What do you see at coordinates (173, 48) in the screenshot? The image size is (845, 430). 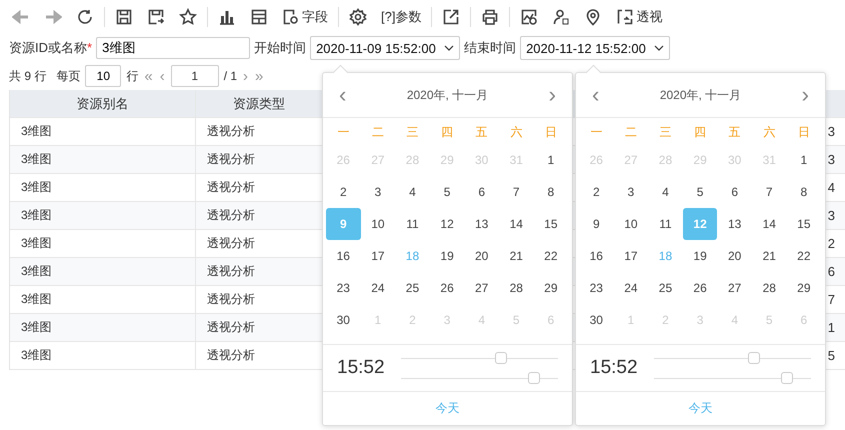 I see `name-field: 3维图` at bounding box center [173, 48].